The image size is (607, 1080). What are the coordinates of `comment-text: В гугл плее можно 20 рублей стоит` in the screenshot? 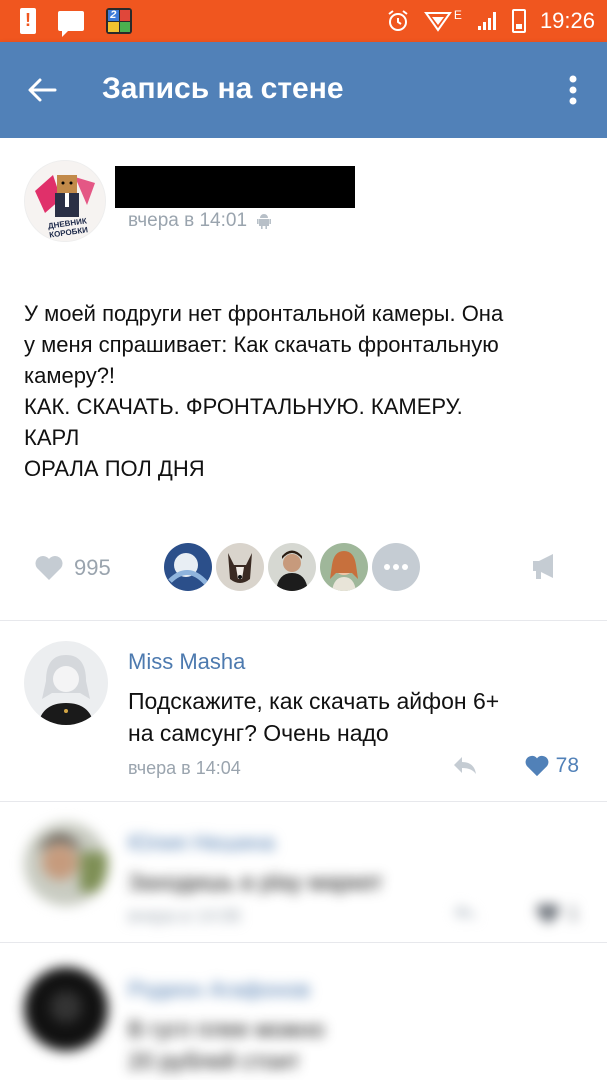 It's located at (226, 1045).